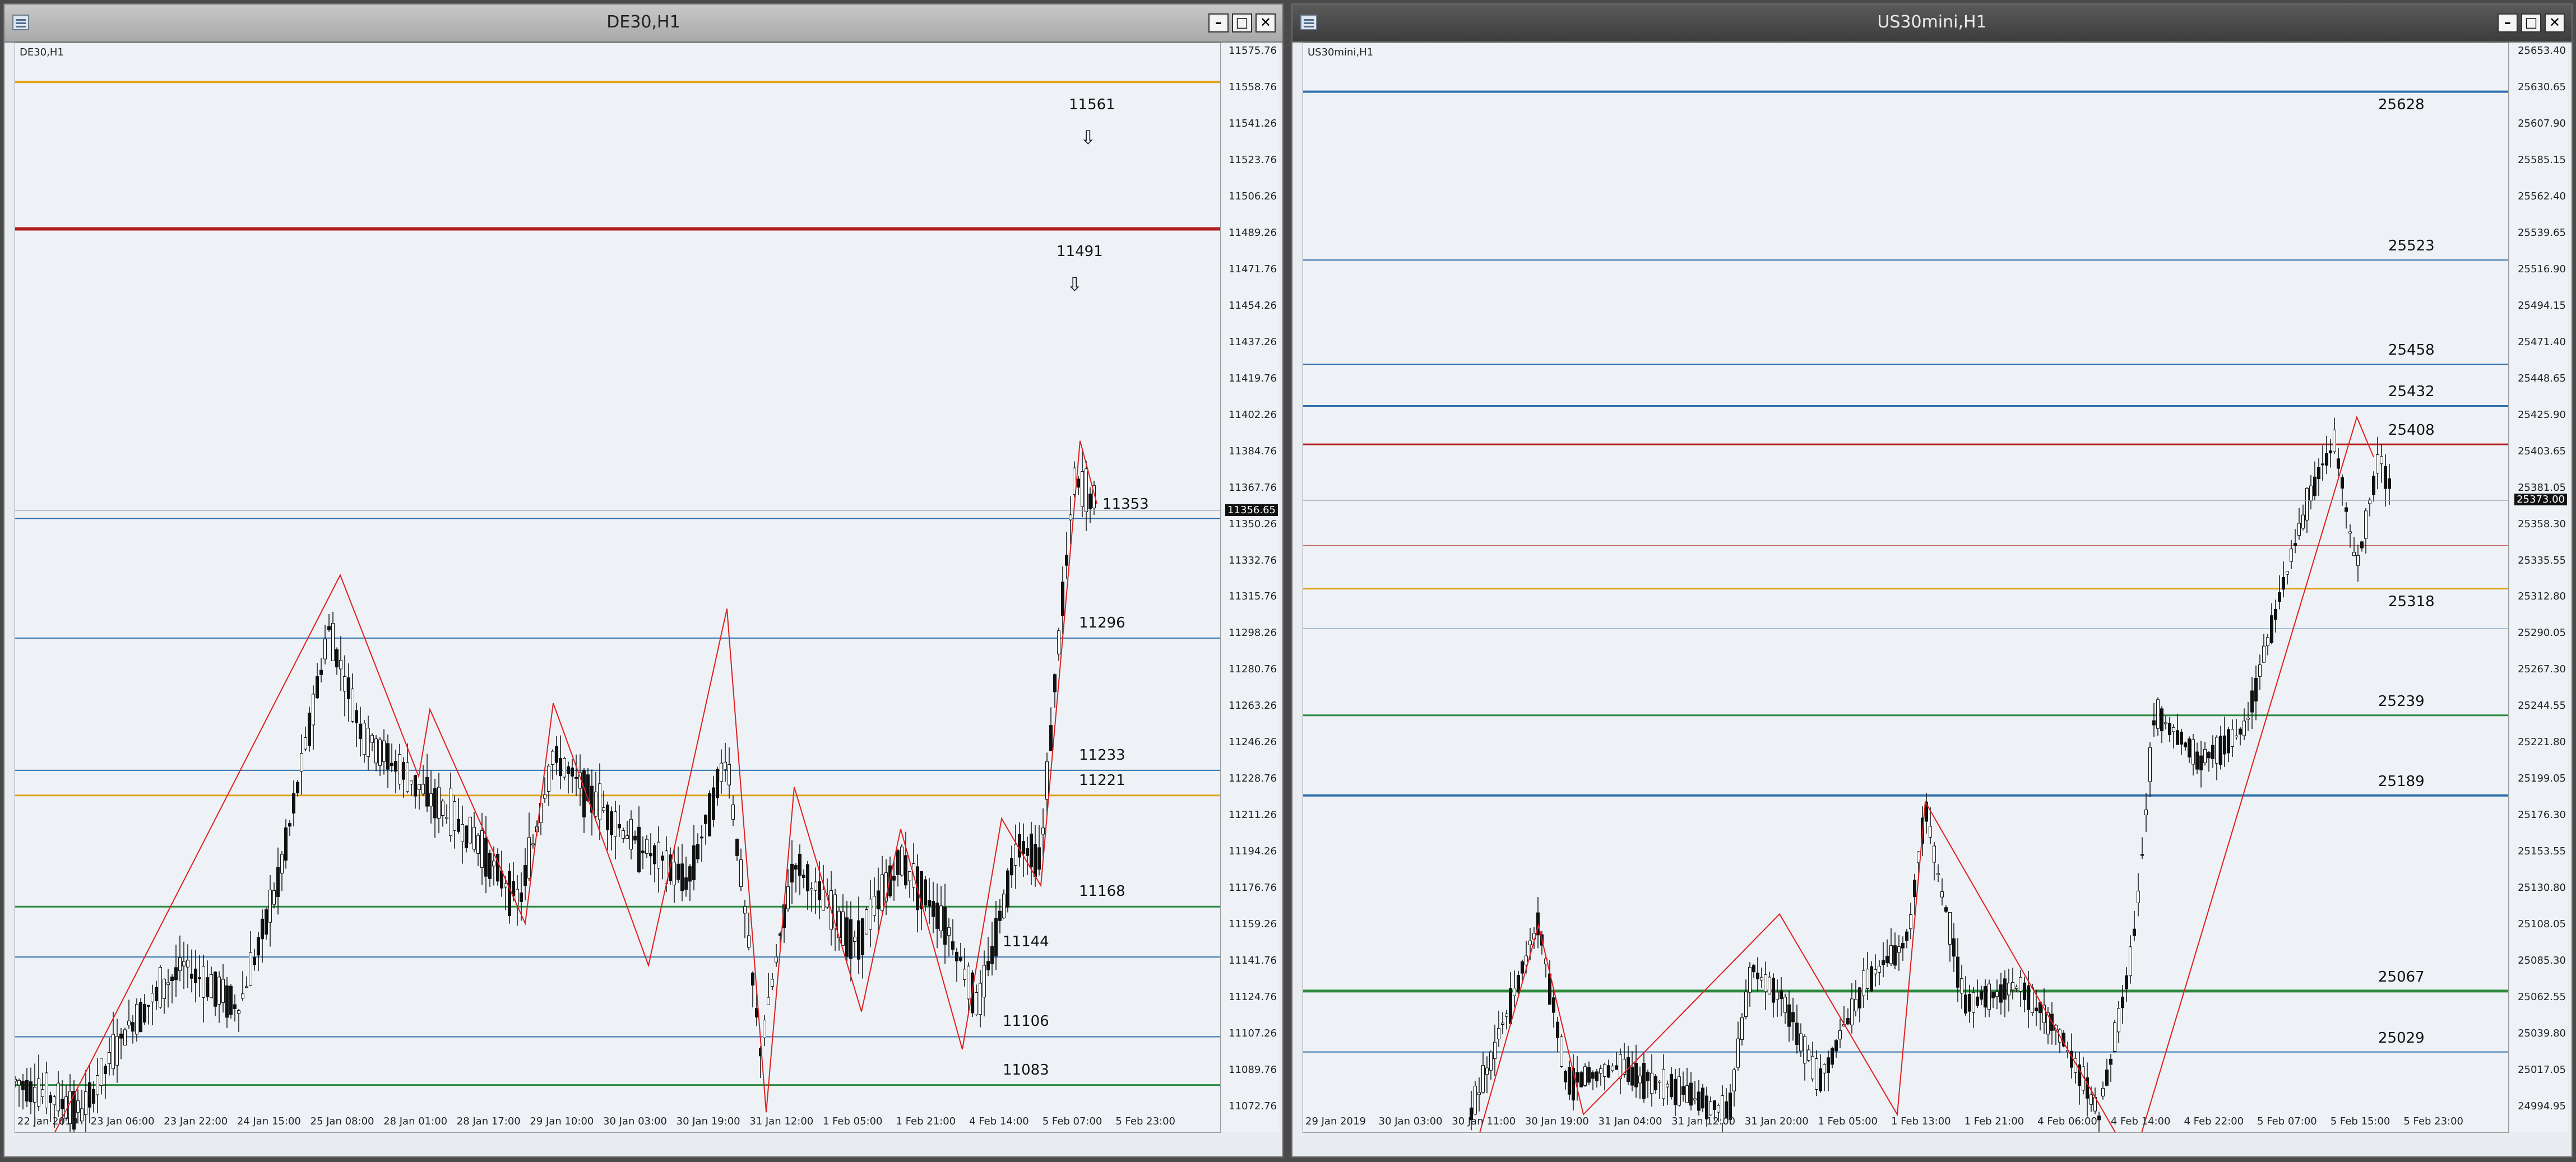 This screenshot has width=2576, height=1162. I want to click on price-tick: 11298.26, so click(1253, 633).